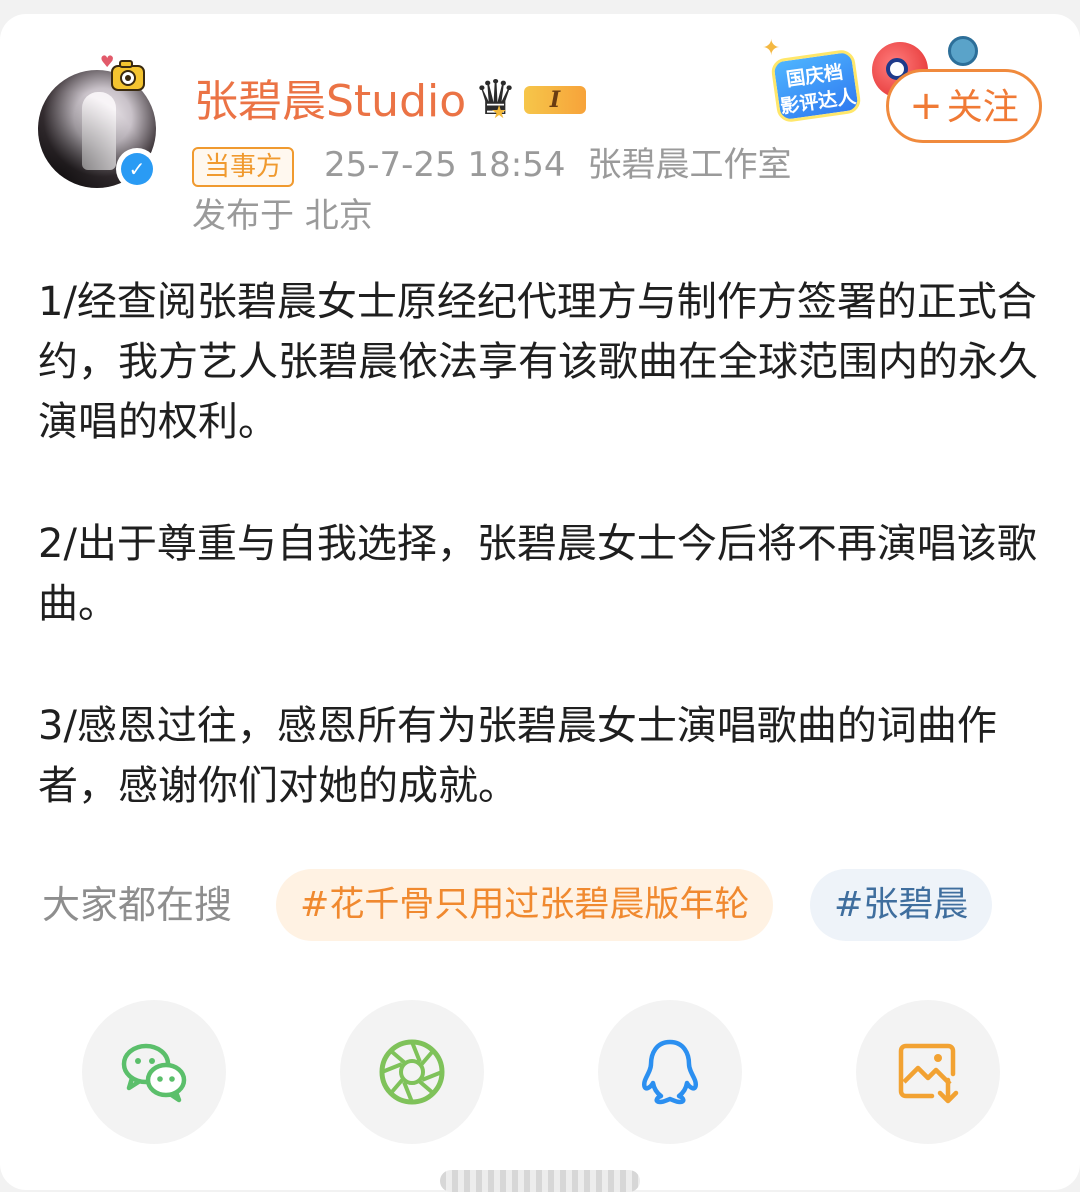 The width and height of the screenshot is (1080, 1192). I want to click on post-paragraph: 3/感恩过往，感恩所有为张碧晨女士演唱歌曲的词曲作者，感谢你们对她的成就。, so click(517, 756).